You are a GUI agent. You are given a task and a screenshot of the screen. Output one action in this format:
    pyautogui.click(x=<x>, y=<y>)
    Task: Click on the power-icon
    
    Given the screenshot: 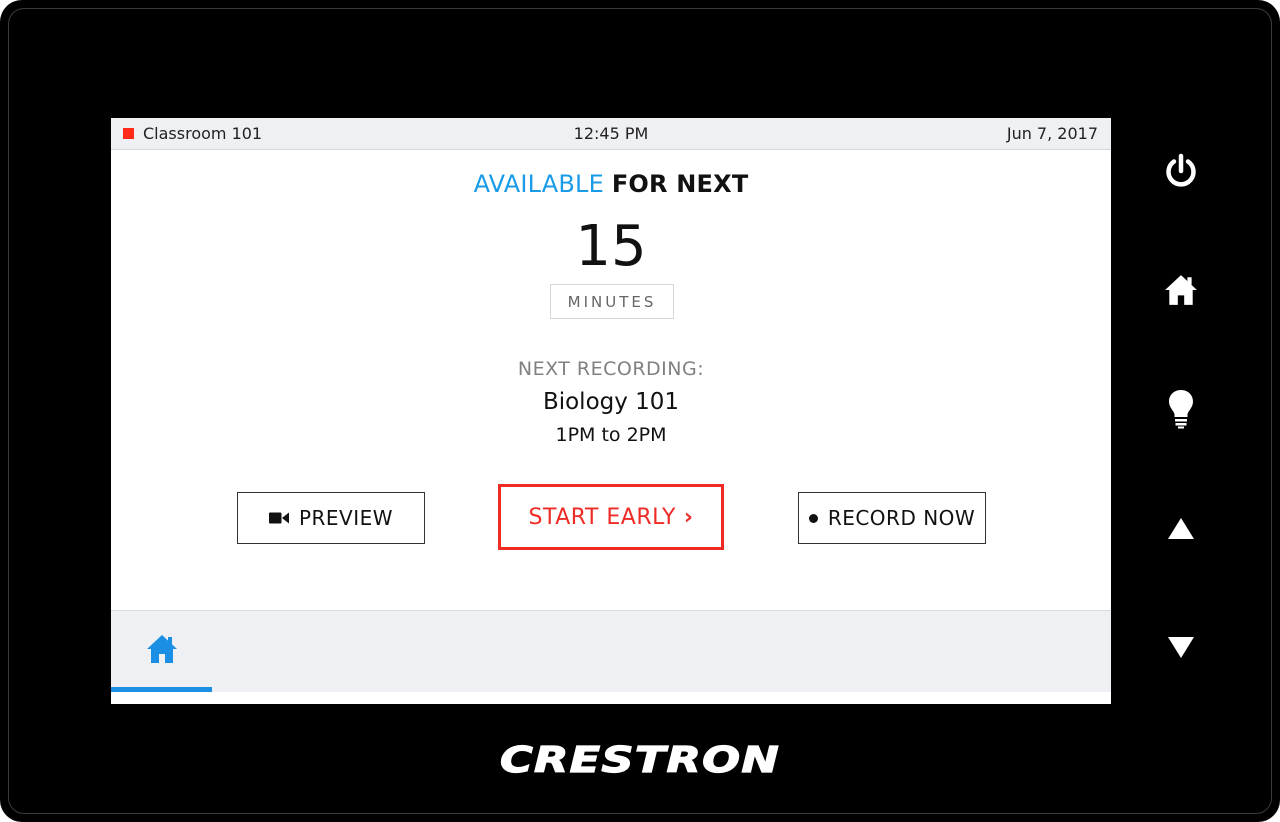 What is the action you would take?
    pyautogui.click(x=1181, y=173)
    